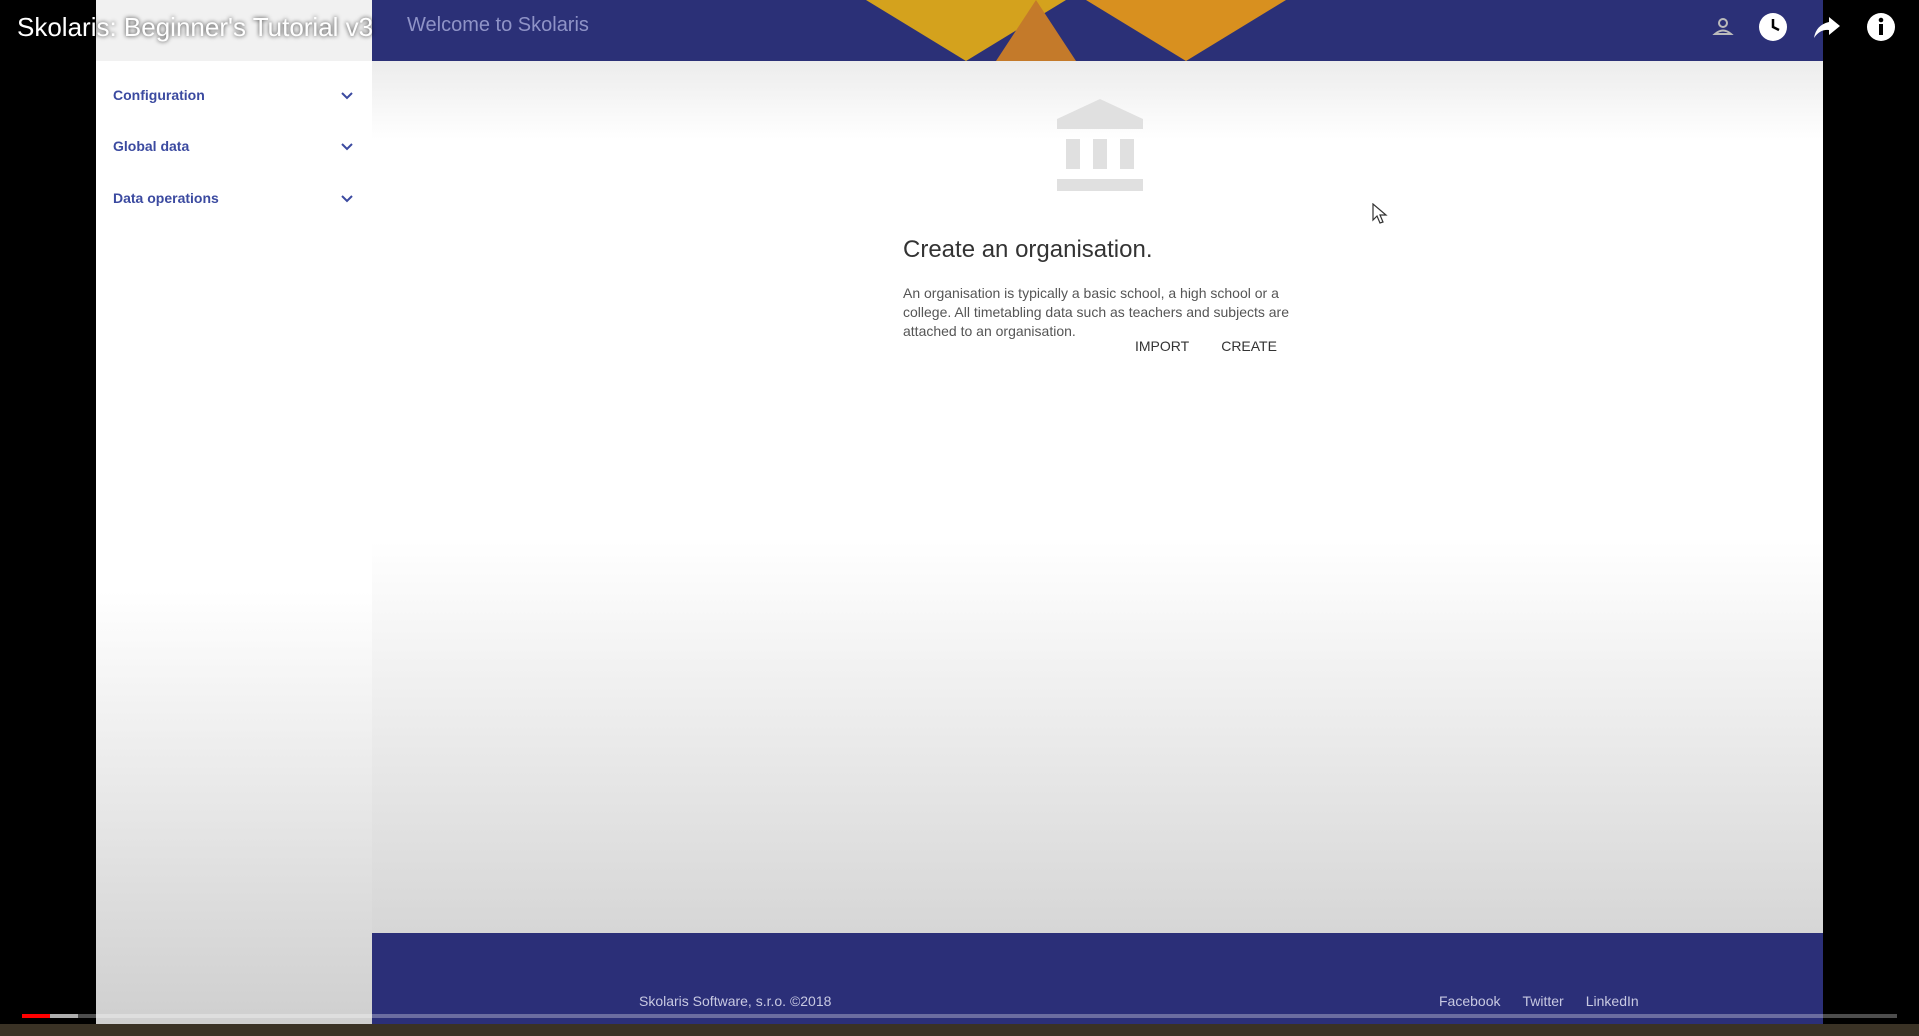  I want to click on watch-later-icon, so click(1773, 27).